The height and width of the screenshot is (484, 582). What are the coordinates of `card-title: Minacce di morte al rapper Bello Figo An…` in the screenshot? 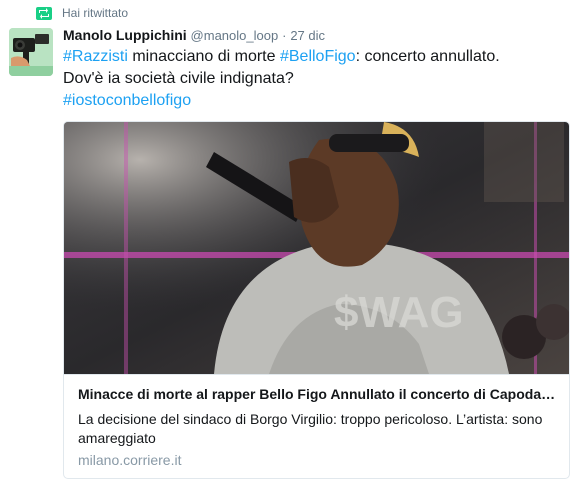 It's located at (317, 394).